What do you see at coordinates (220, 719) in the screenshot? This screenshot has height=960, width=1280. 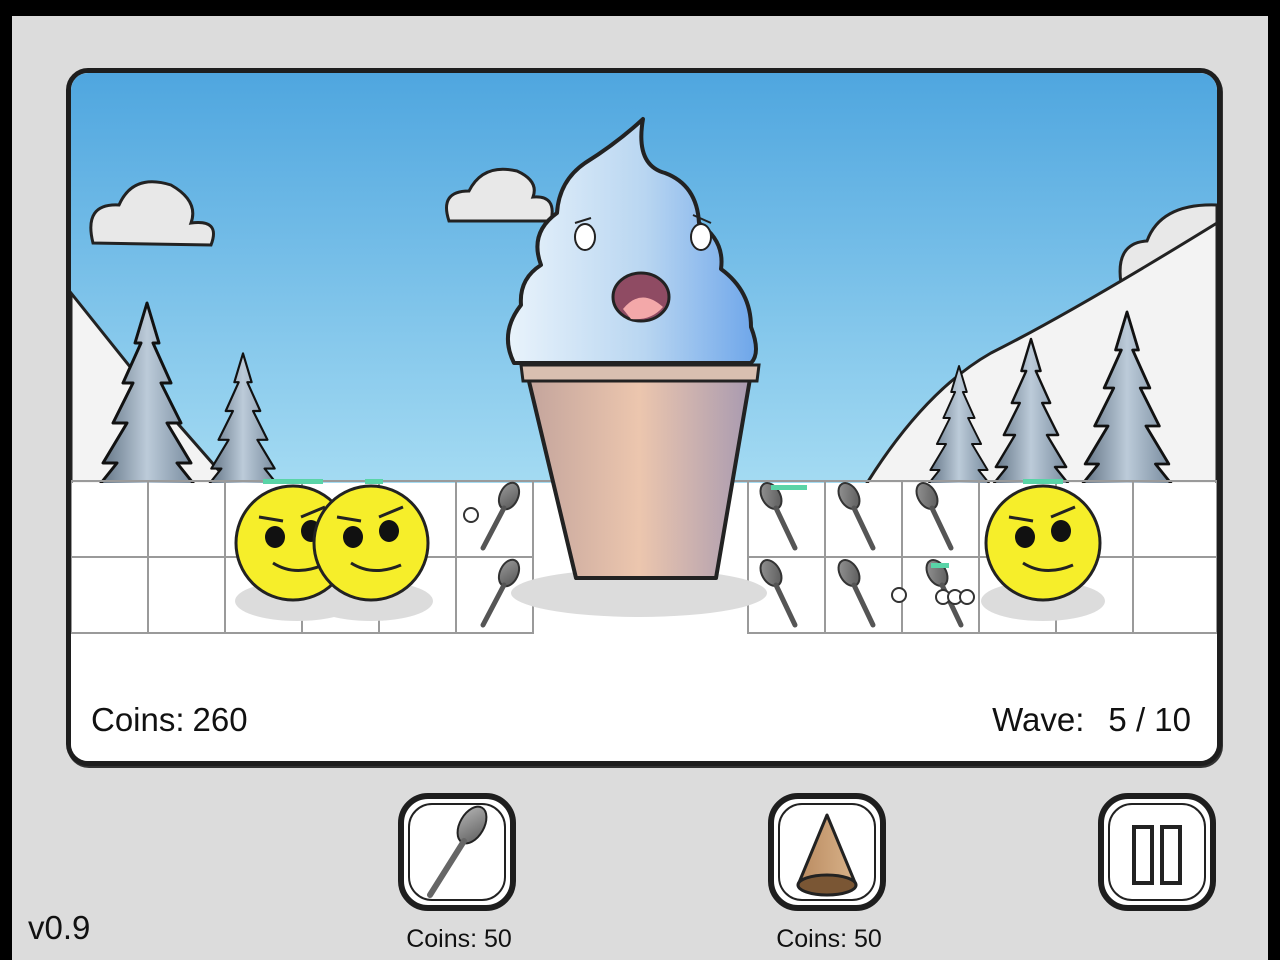 I see `coins-value: 260` at bounding box center [220, 719].